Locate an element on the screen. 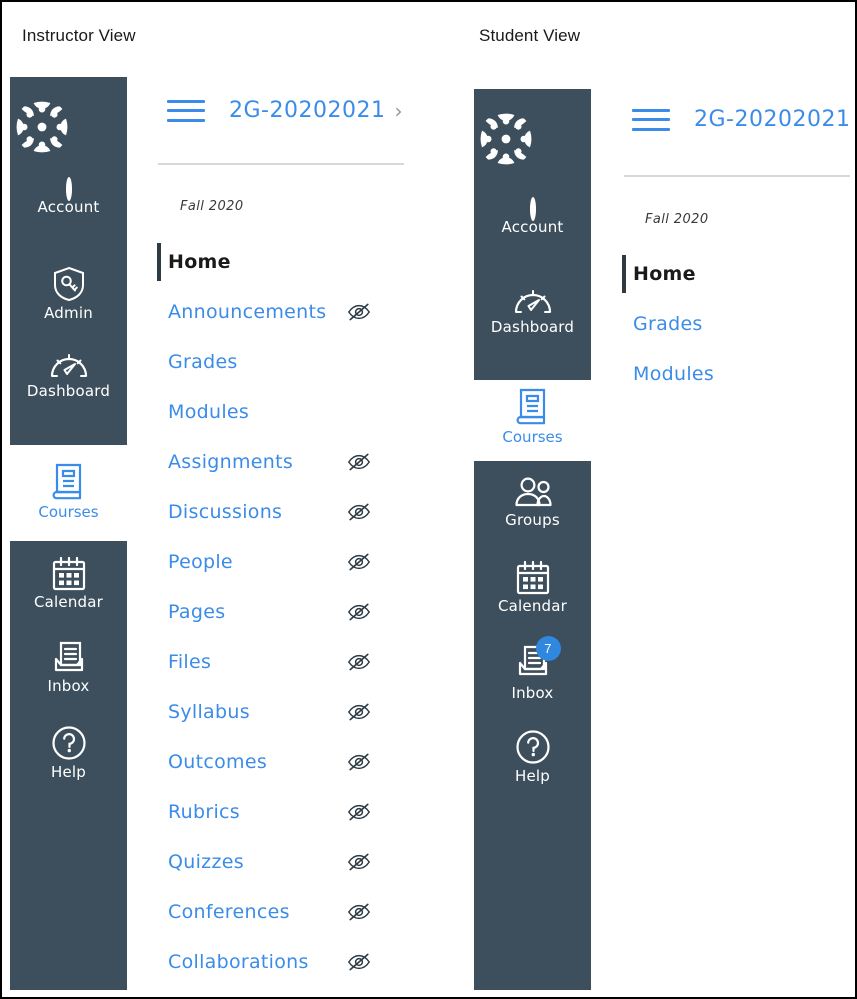 Image resolution: width=857 pixels, height=999 pixels. course-nav-label: Pages is located at coordinates (197, 612).